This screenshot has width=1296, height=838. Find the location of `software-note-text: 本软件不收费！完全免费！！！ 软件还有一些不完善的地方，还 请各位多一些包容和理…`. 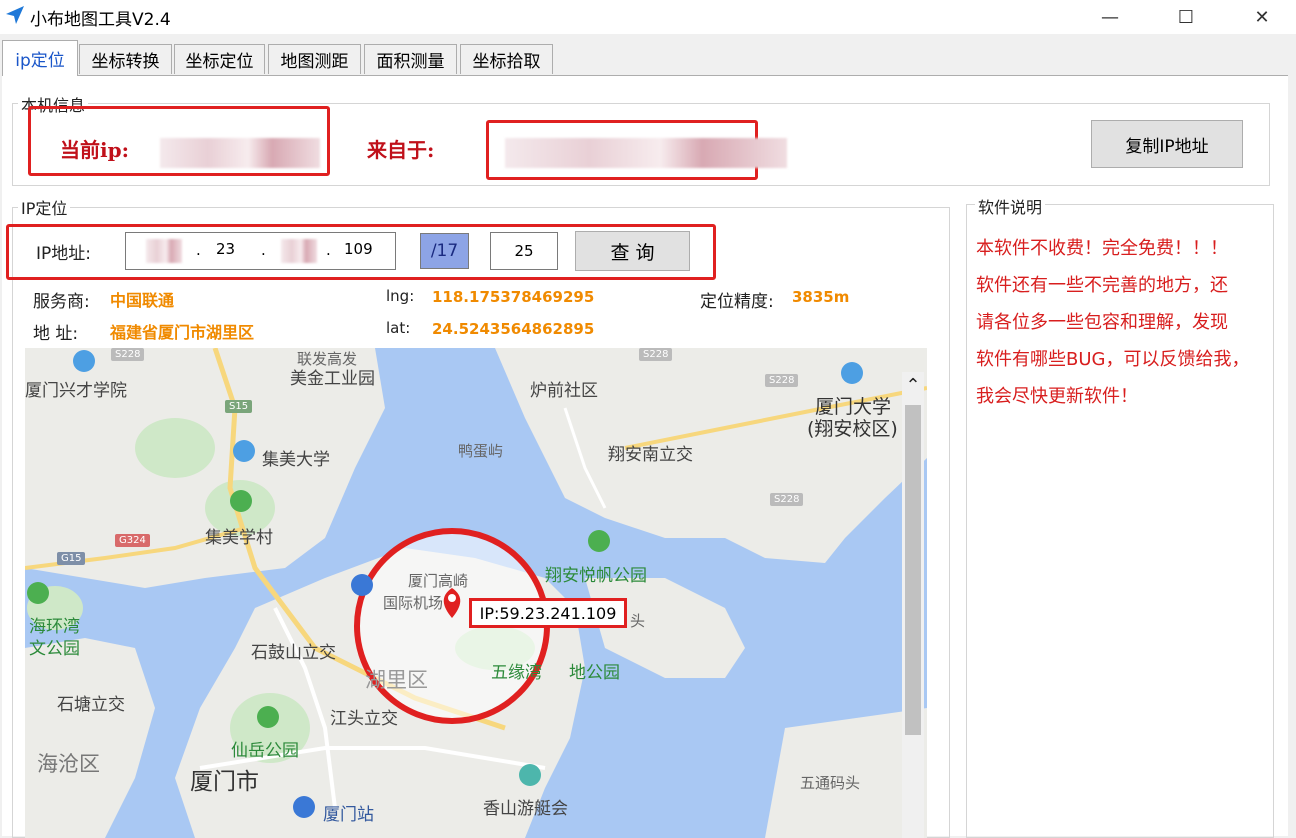

software-note-text: 本软件不收费！完全免费！！！ 软件还有一些不完善的地方，还 请各位多一些包容和理… is located at coordinates (1121, 322).